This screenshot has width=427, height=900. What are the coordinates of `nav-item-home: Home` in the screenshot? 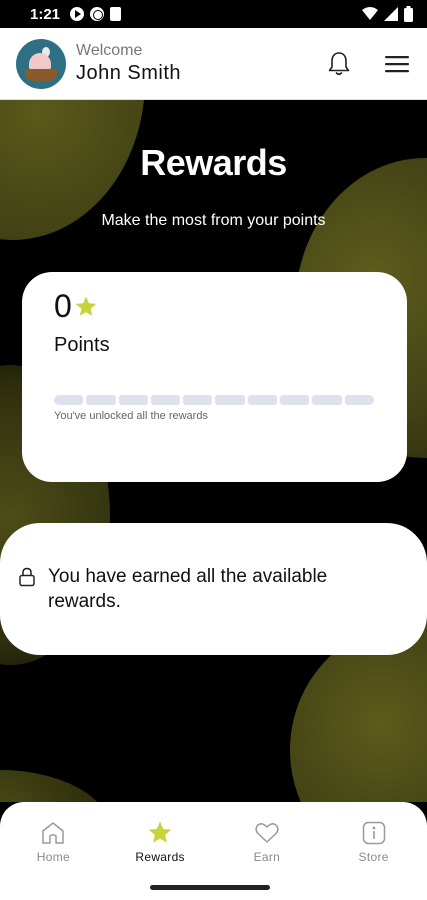 It's located at (53, 840).